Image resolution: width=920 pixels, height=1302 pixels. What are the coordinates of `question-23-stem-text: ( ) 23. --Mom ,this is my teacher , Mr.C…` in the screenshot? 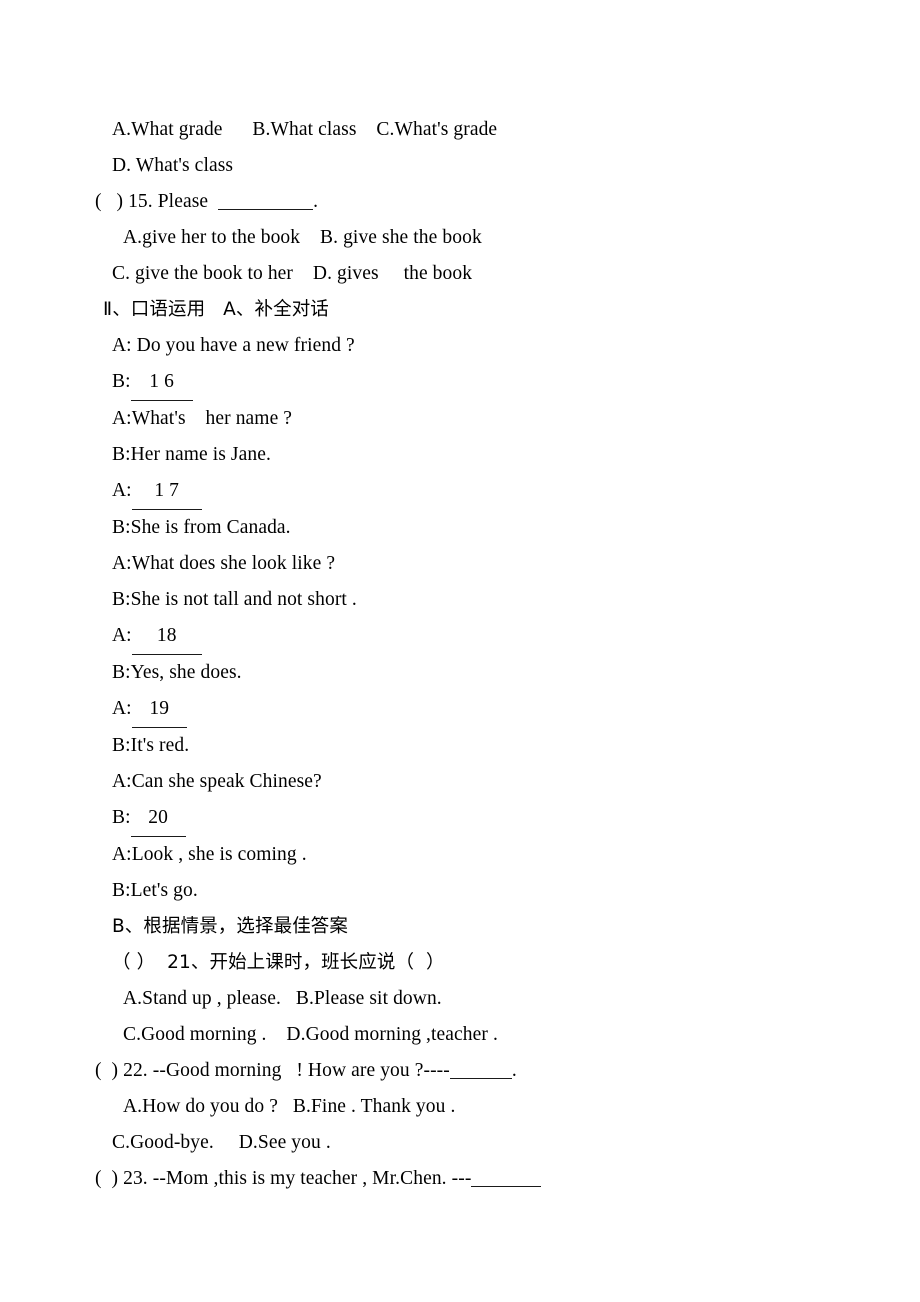 It's located at (283, 1178).